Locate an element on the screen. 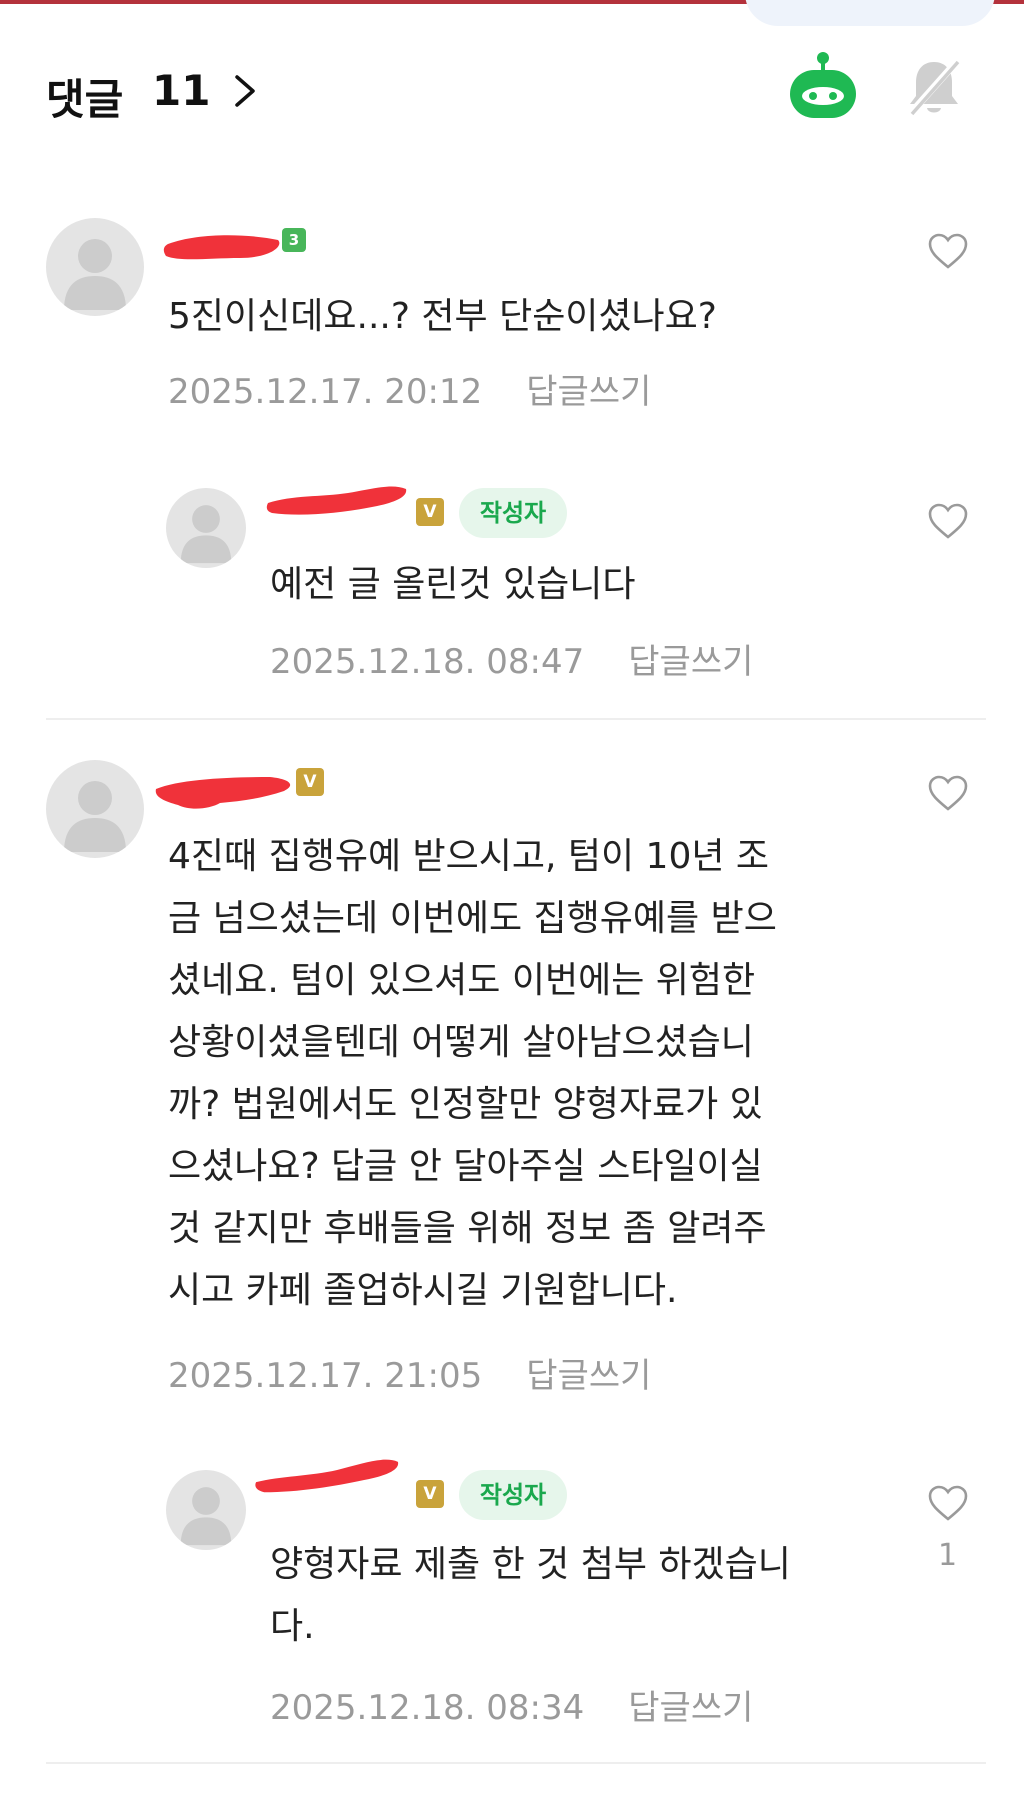 The width and height of the screenshot is (1024, 1801). comment-date: 2025.12.17. 21:05 is located at coordinates (325, 1376).